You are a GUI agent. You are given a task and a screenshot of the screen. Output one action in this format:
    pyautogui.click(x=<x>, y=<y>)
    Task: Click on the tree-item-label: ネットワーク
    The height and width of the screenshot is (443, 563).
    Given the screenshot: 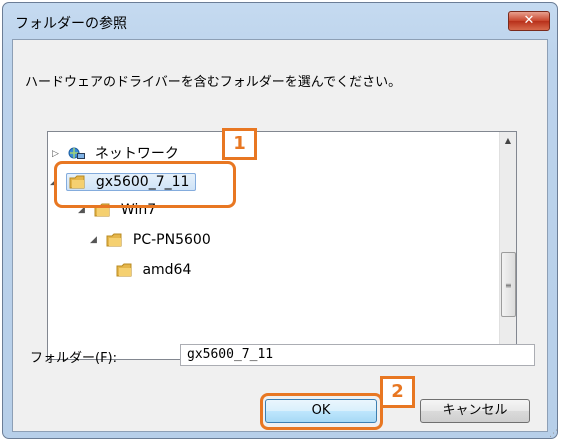 What is the action you would take?
    pyautogui.click(x=136, y=154)
    